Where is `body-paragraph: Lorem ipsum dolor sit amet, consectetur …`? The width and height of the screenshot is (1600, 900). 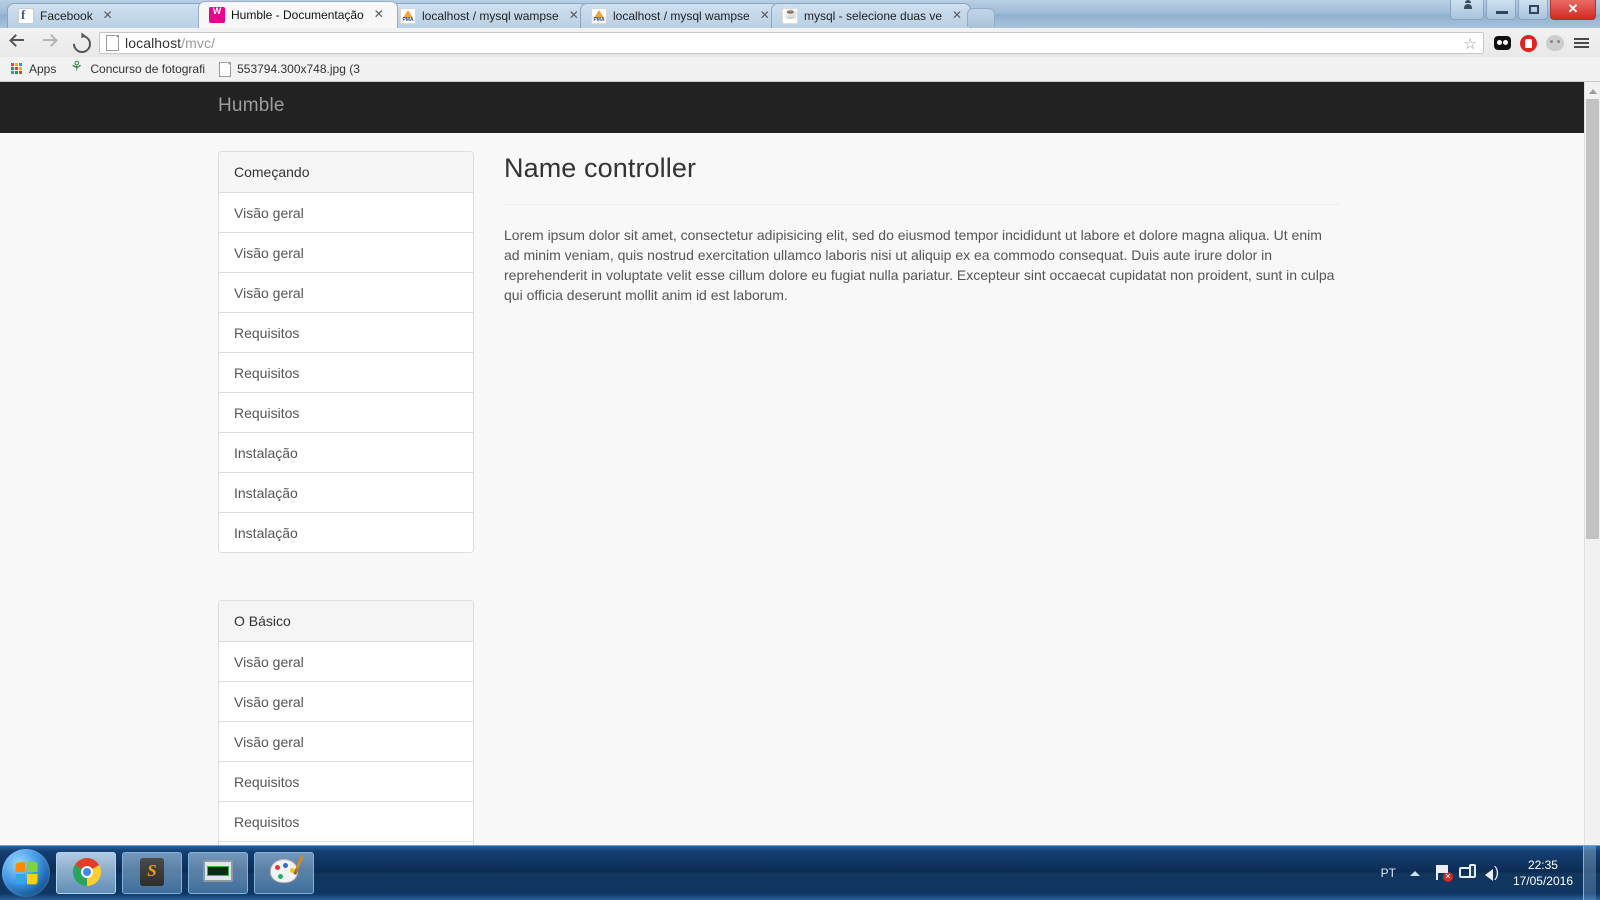
body-paragraph: Lorem ipsum dolor sit amet, consectetur … is located at coordinates (919, 265).